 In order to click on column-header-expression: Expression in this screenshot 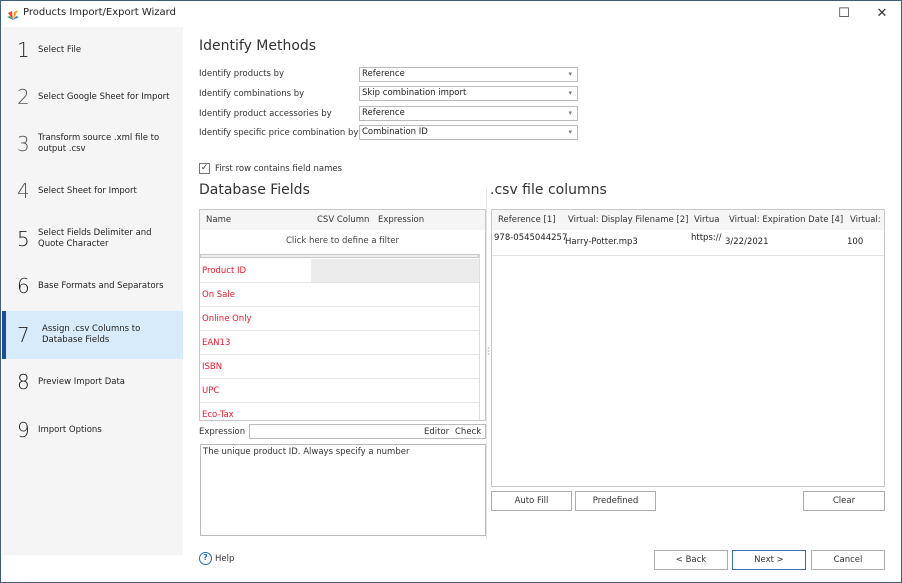, I will do `click(401, 220)`.